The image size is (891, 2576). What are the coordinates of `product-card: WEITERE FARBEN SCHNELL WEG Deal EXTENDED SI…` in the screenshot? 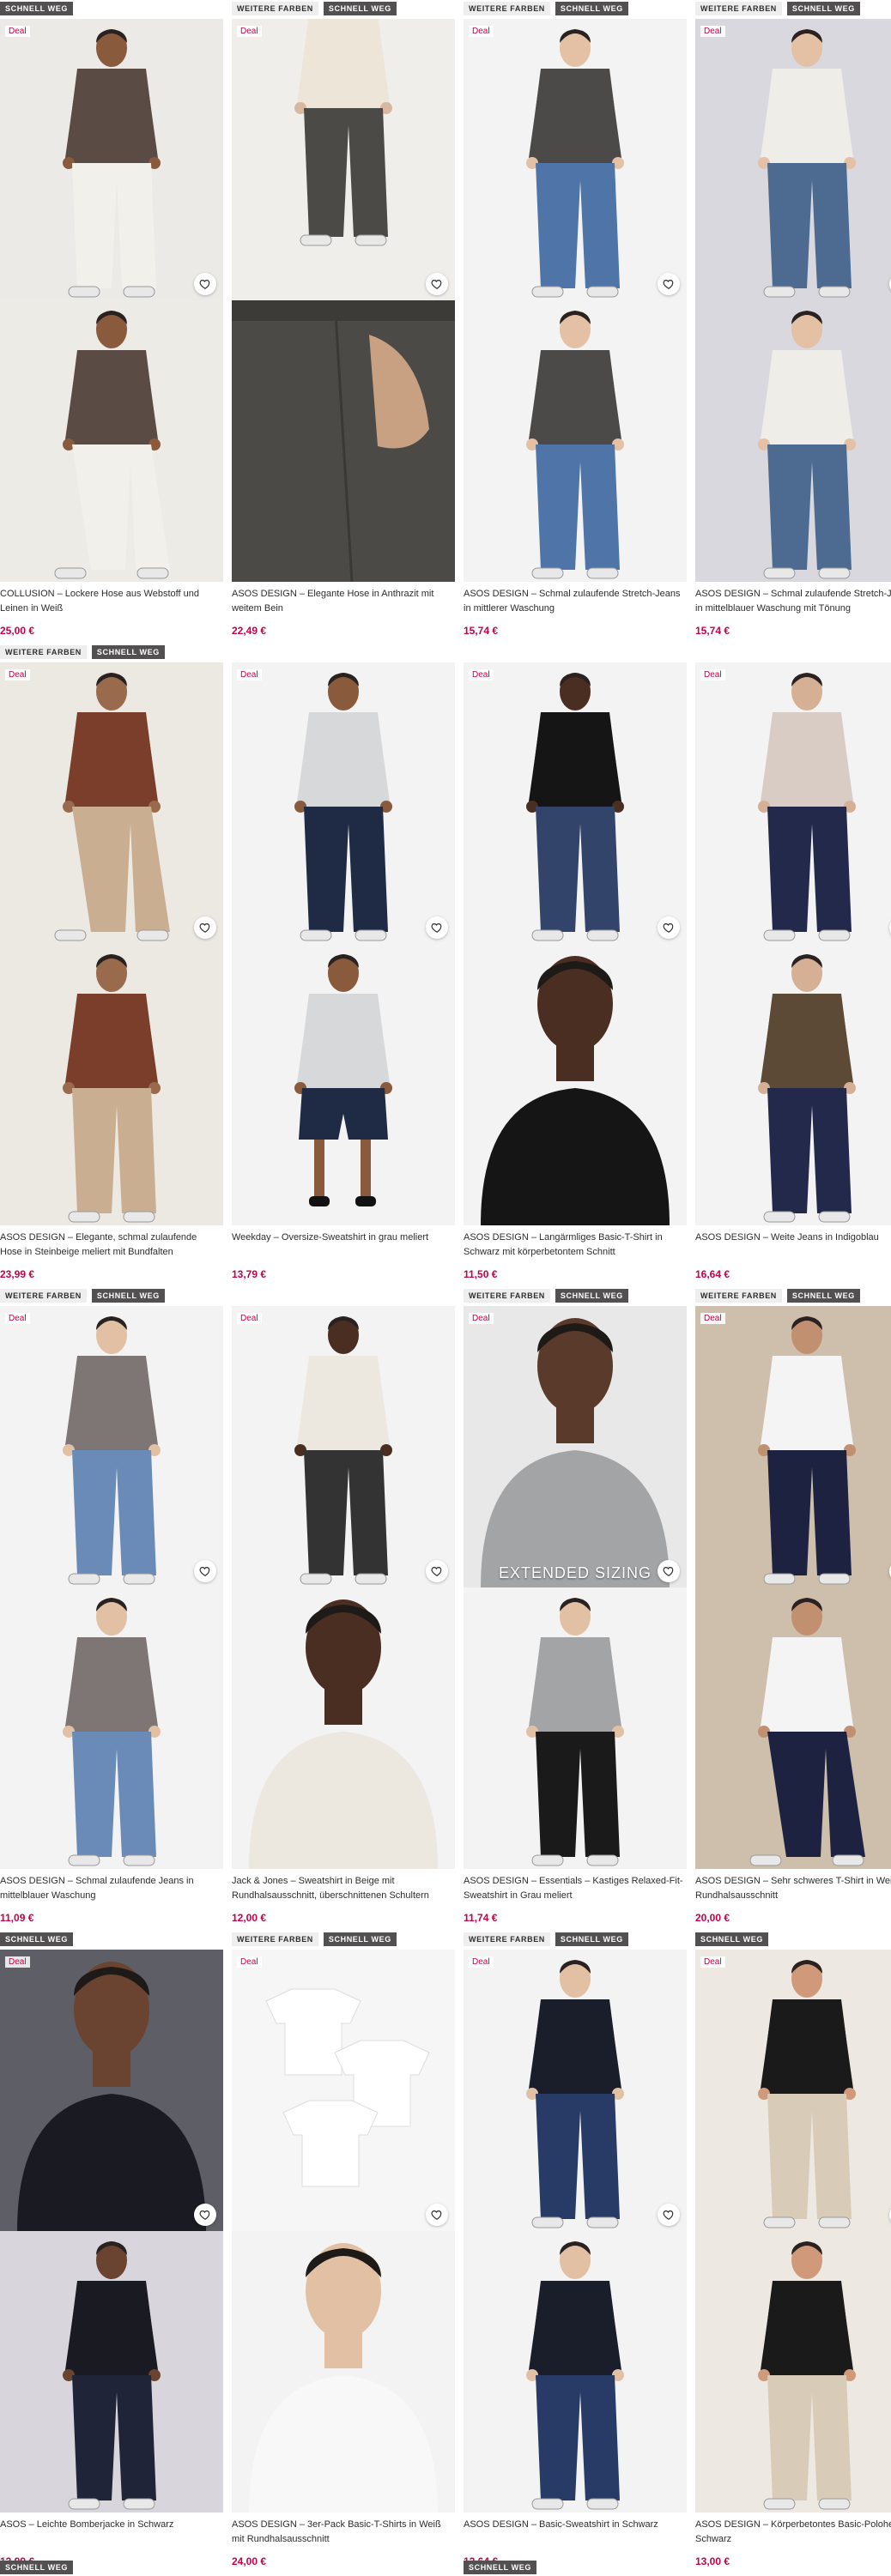 It's located at (575, 1610).